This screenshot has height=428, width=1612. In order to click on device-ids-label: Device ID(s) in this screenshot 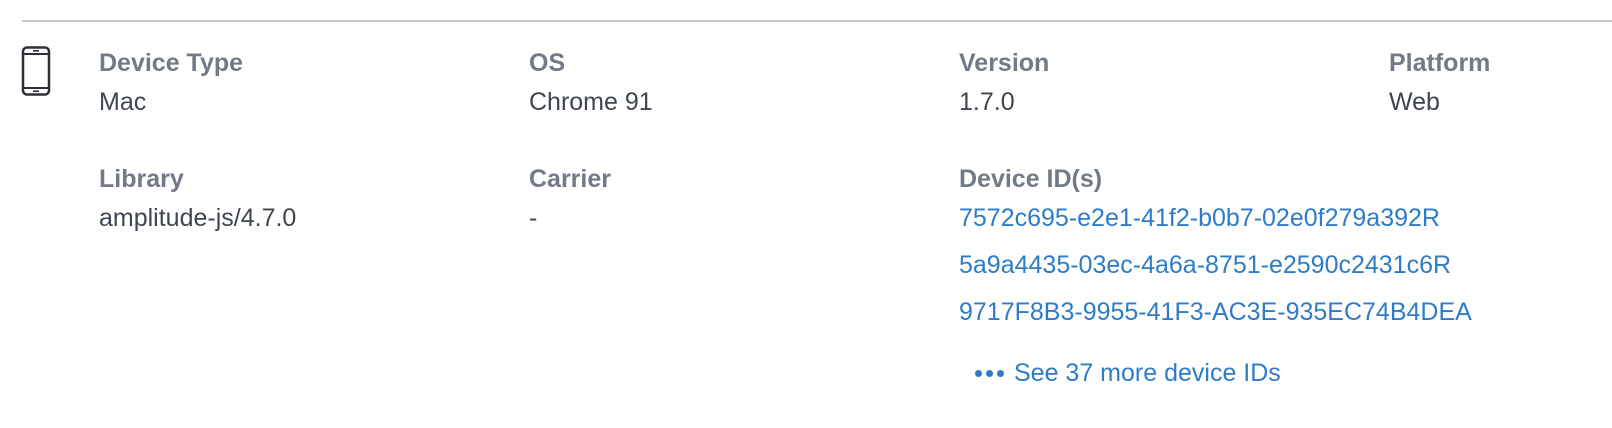, I will do `click(1031, 179)`.